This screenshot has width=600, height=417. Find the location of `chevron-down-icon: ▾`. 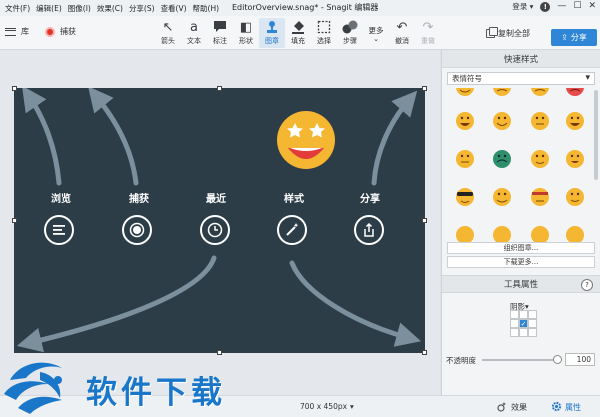

chevron-down-icon: ▾ is located at coordinates (352, 406).